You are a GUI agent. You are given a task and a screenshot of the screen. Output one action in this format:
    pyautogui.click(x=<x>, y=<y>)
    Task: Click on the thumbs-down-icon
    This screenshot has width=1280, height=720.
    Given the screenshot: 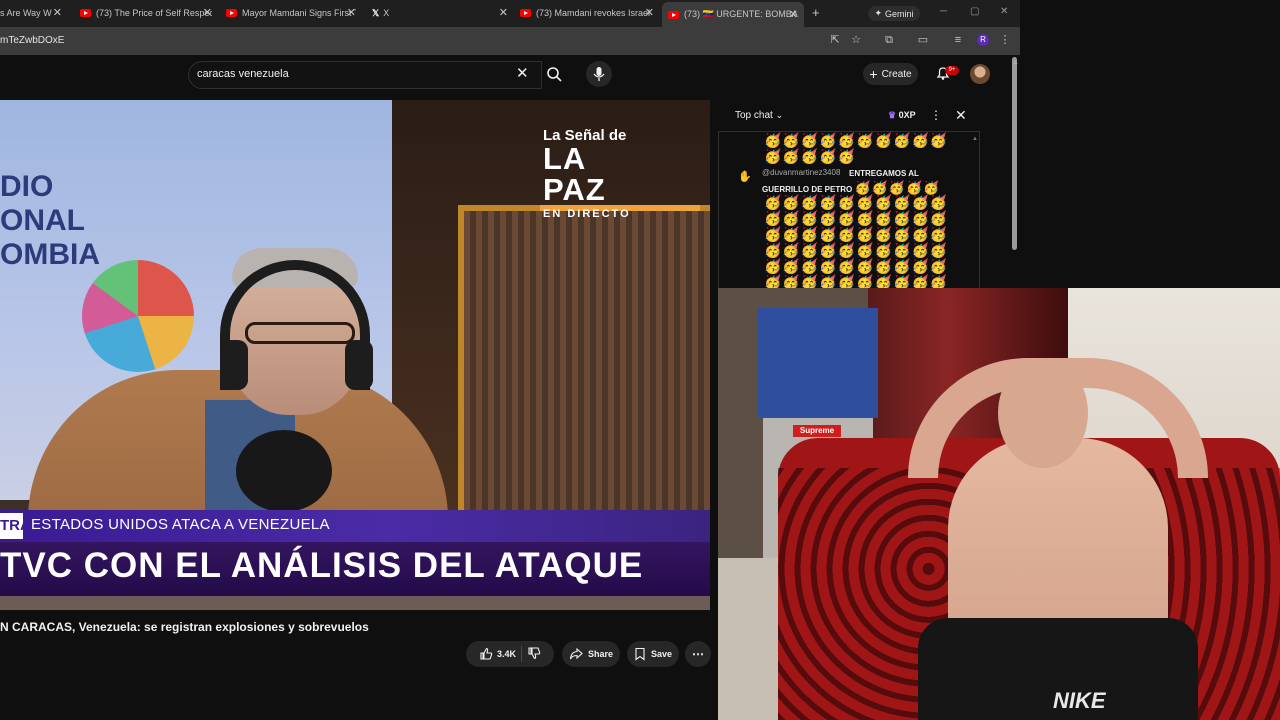 What is the action you would take?
    pyautogui.click(x=534, y=653)
    